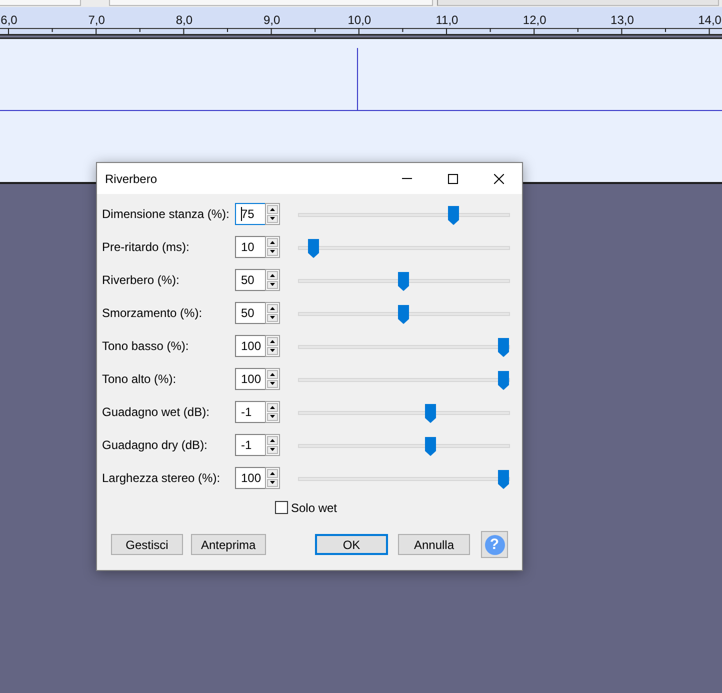 Image resolution: width=722 pixels, height=693 pixels. What do you see at coordinates (141, 280) in the screenshot?
I see `parameter-label: Riverbero (%):` at bounding box center [141, 280].